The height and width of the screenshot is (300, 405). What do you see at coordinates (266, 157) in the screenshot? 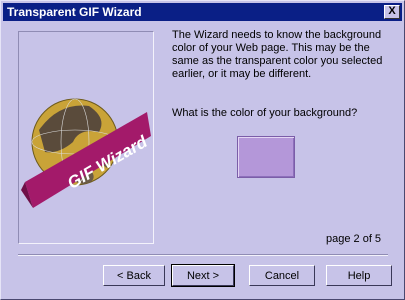
I see `background-color-swatch` at bounding box center [266, 157].